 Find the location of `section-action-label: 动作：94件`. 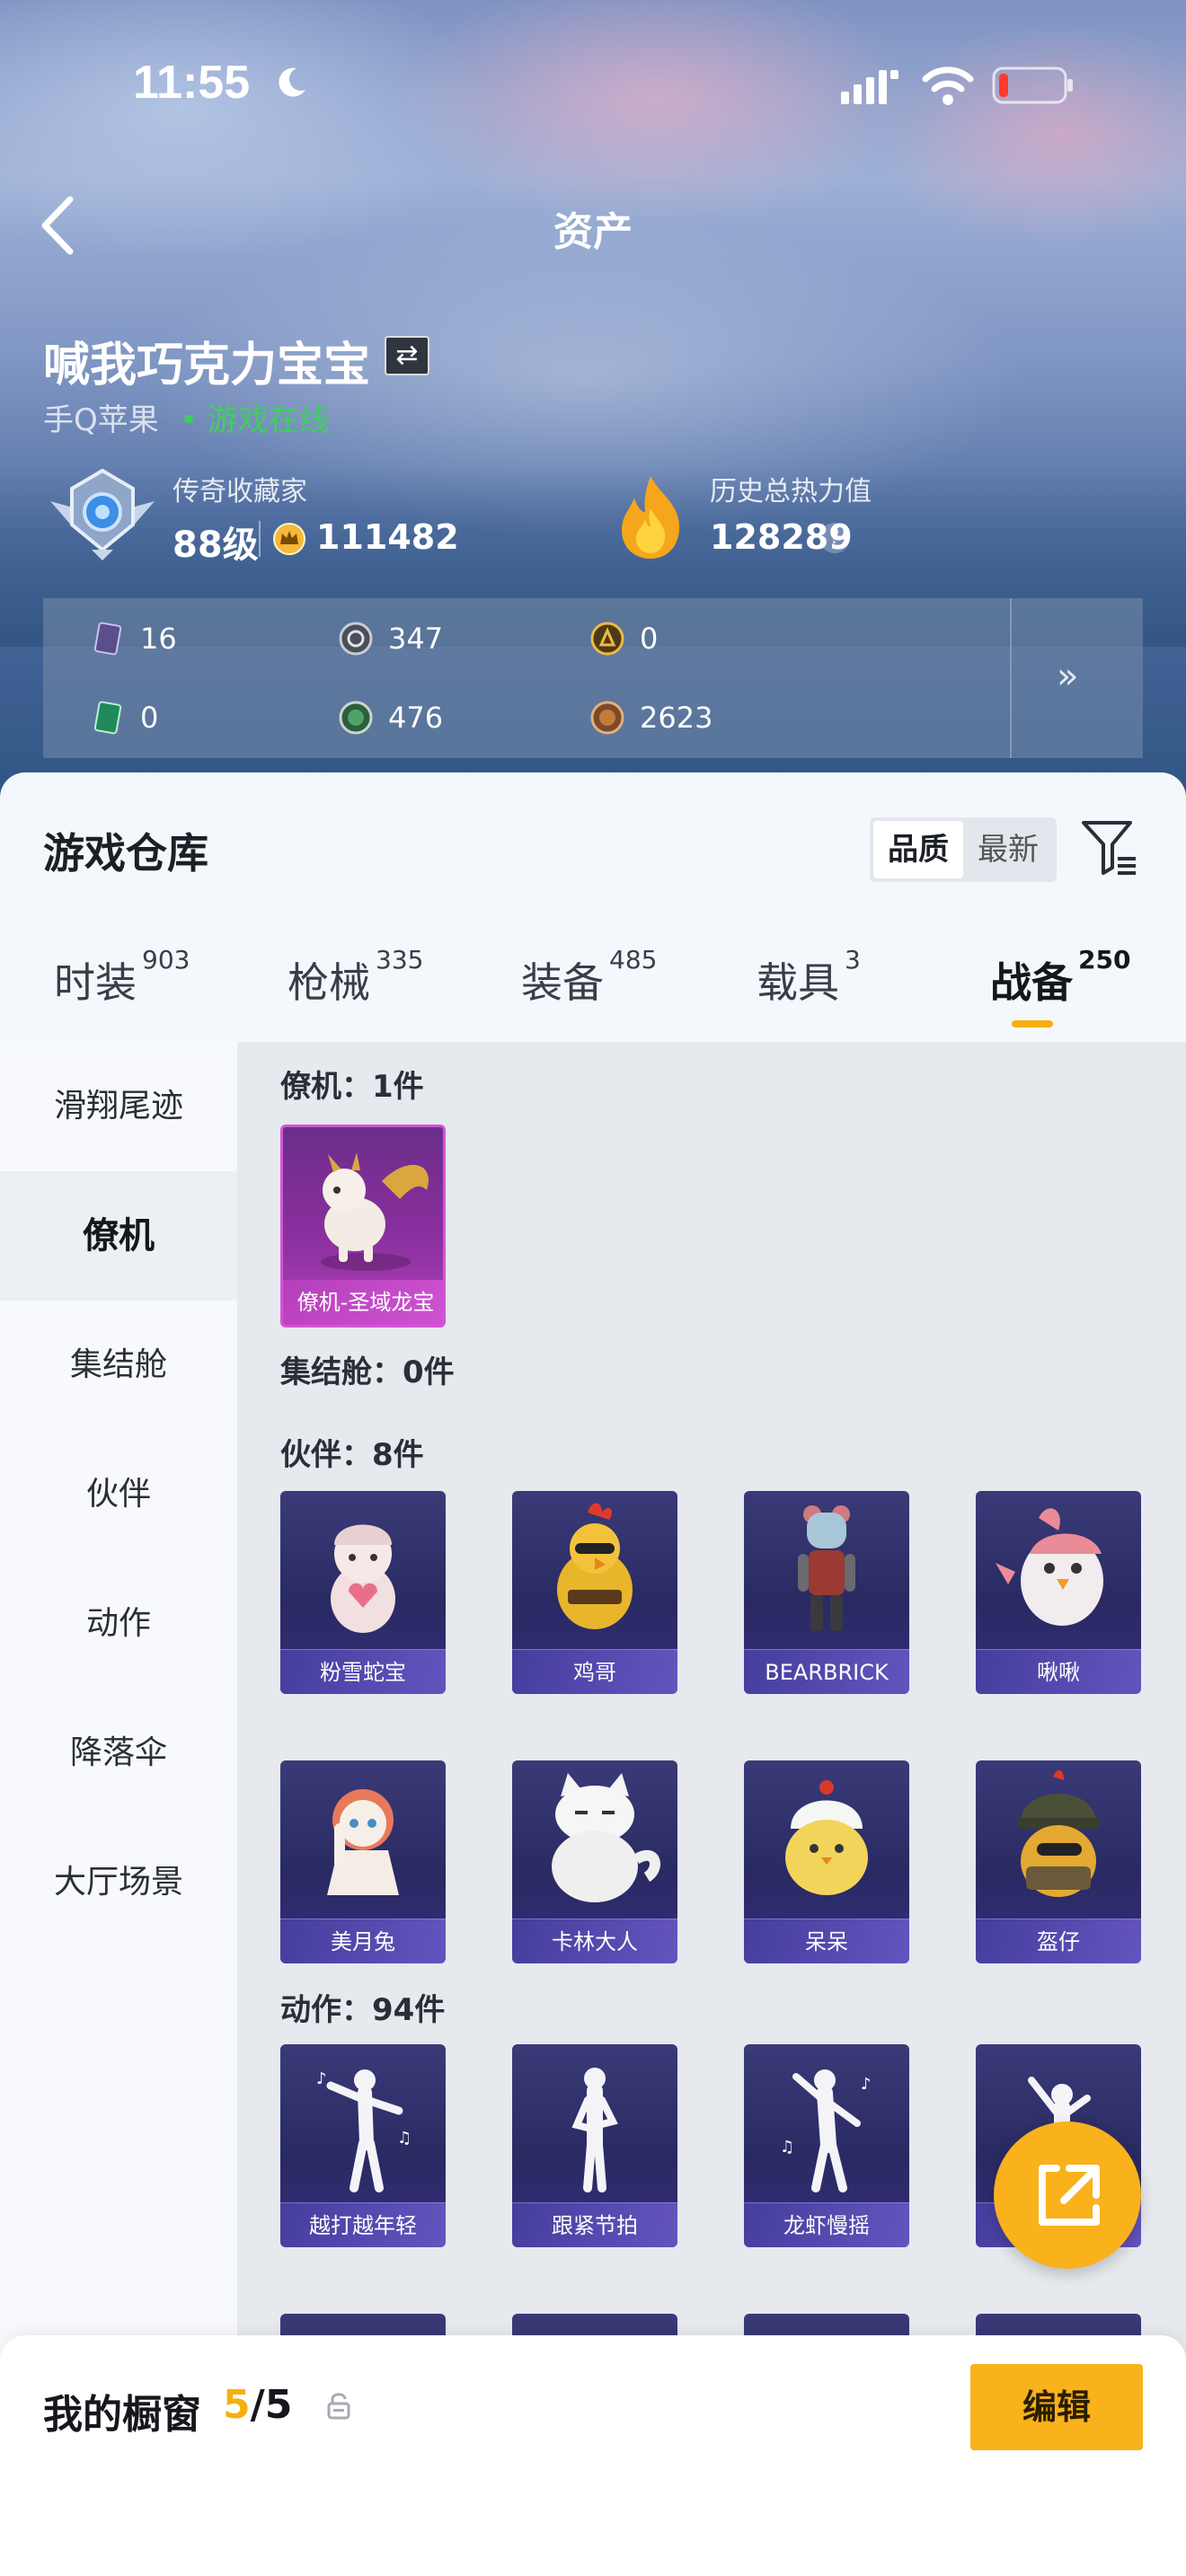

section-action-label: 动作：94件 is located at coordinates (363, 2010).